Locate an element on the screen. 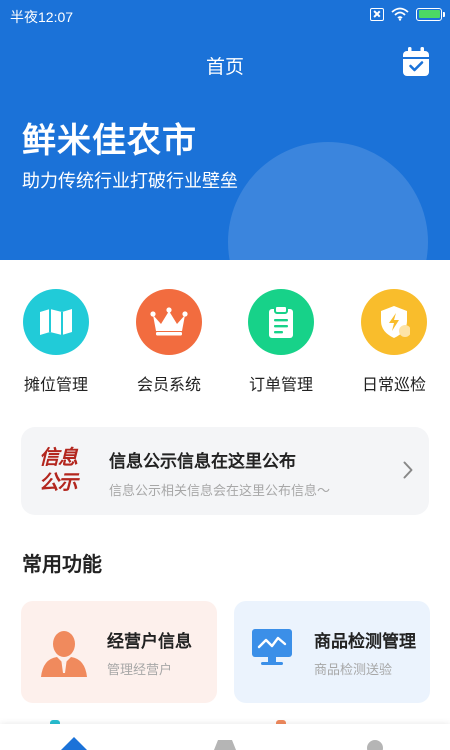 This screenshot has height=750, width=450. page-title: 首页 is located at coordinates (224, 67).